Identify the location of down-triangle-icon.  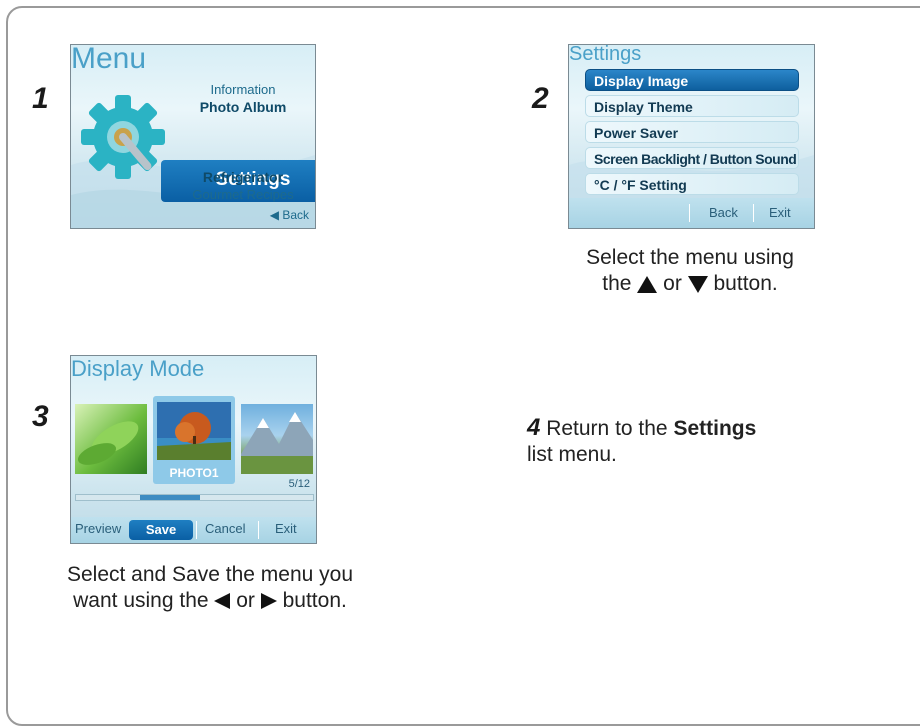
(697, 284).